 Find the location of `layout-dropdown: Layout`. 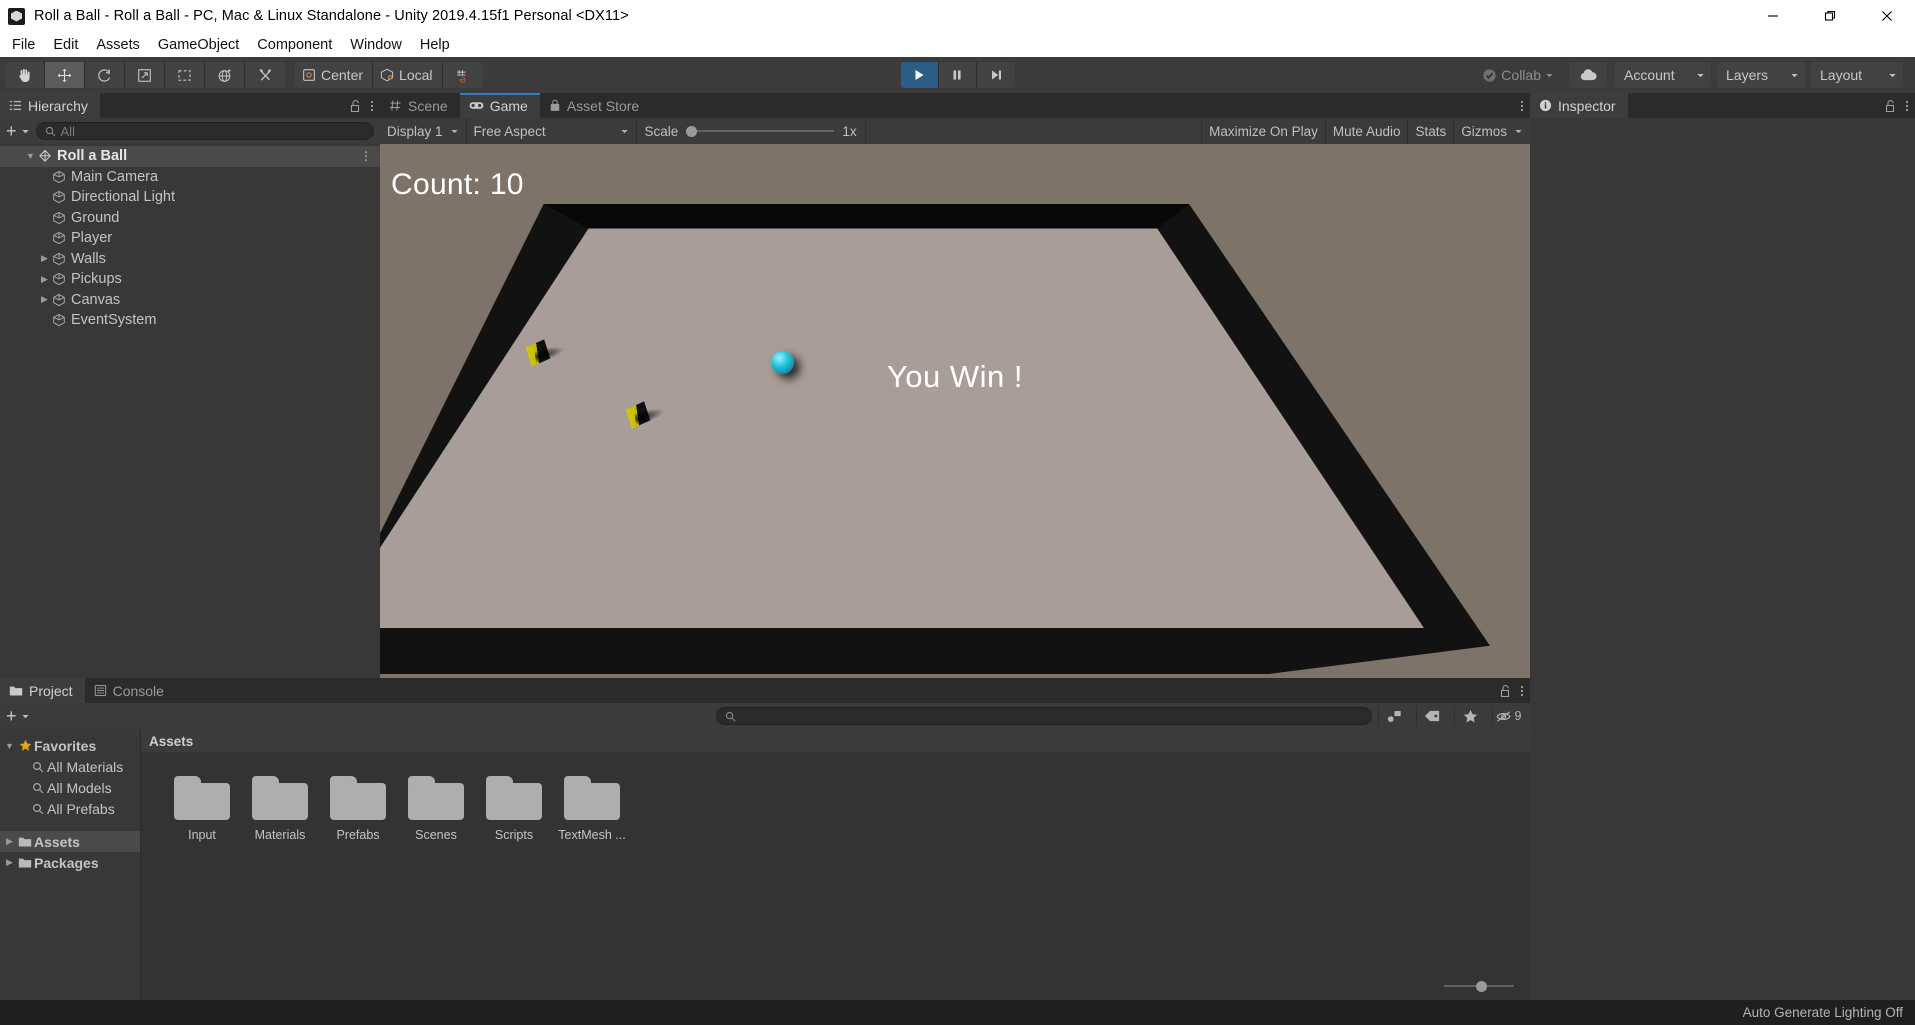

layout-dropdown: Layout is located at coordinates (1857, 75).